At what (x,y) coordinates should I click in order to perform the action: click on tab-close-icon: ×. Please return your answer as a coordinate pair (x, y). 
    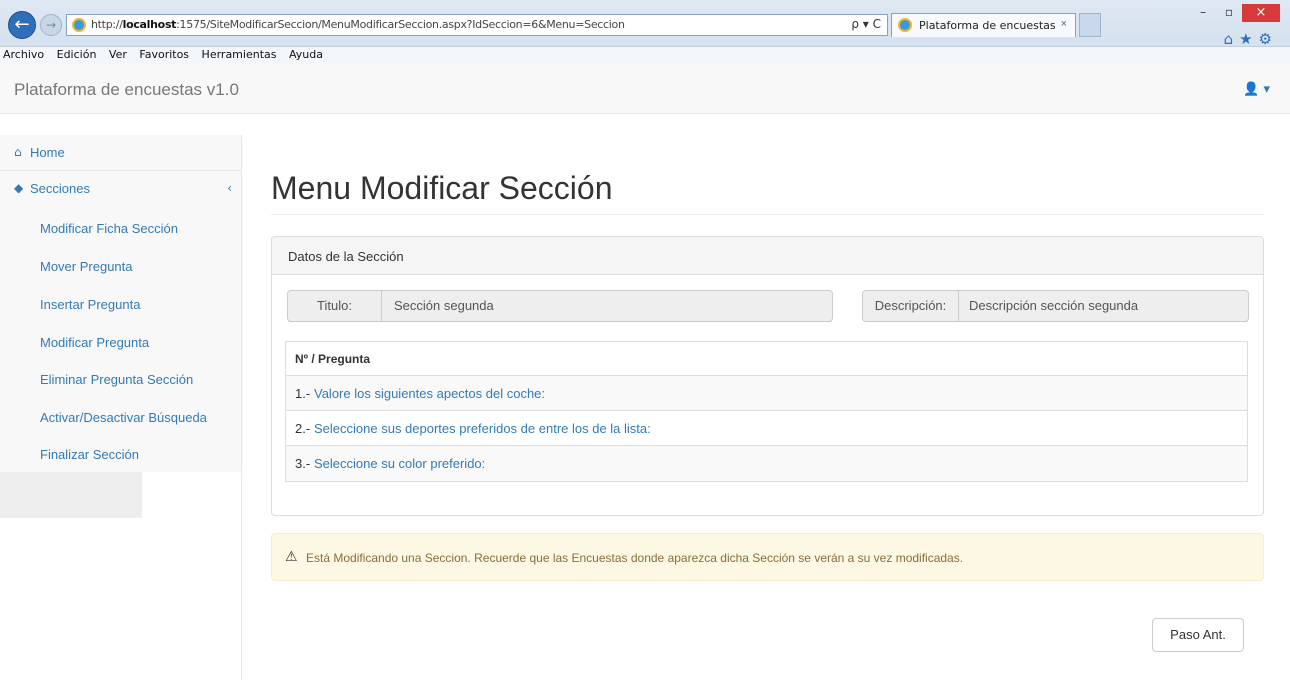
    Looking at the image, I should click on (1064, 24).